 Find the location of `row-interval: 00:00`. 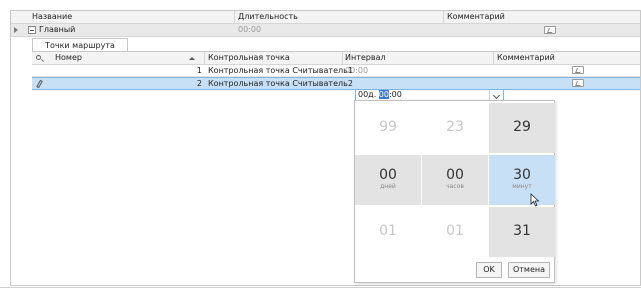

row-interval: 00:00 is located at coordinates (357, 70).